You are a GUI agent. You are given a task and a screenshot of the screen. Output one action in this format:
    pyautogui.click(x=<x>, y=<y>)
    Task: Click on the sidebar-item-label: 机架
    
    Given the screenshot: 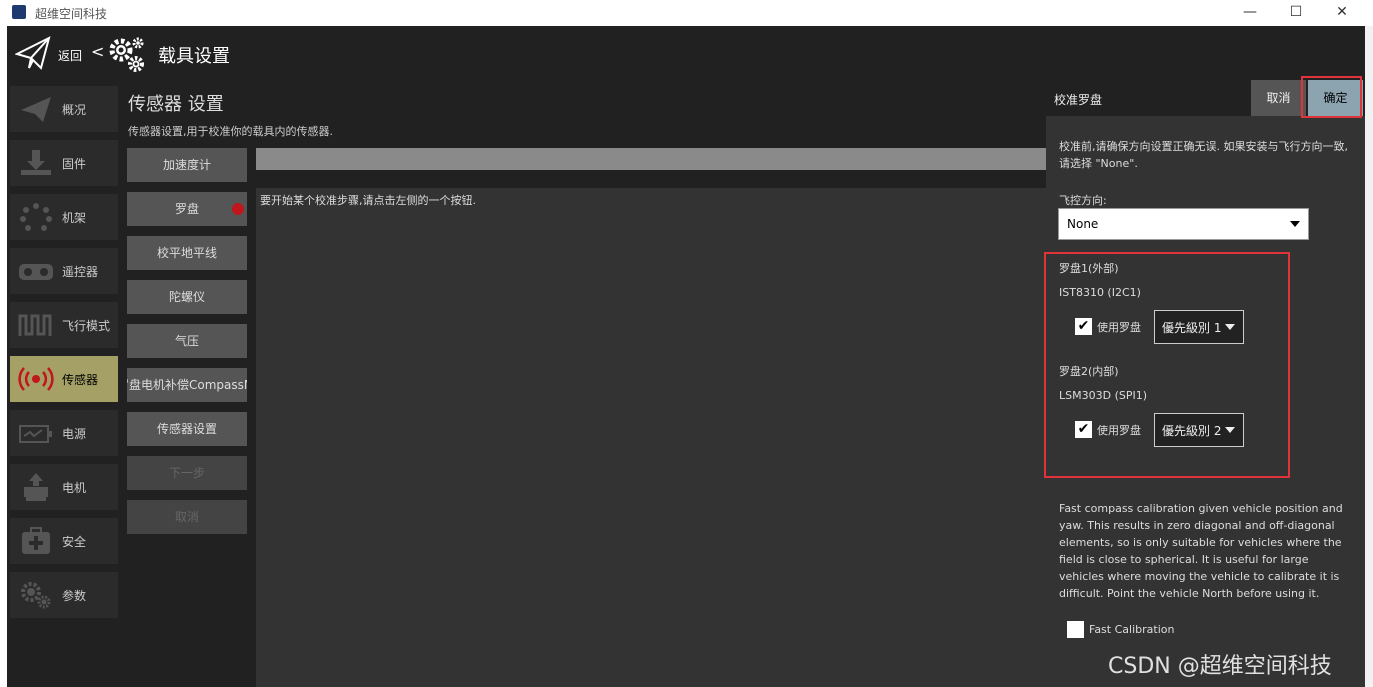 What is the action you would take?
    pyautogui.click(x=74, y=218)
    